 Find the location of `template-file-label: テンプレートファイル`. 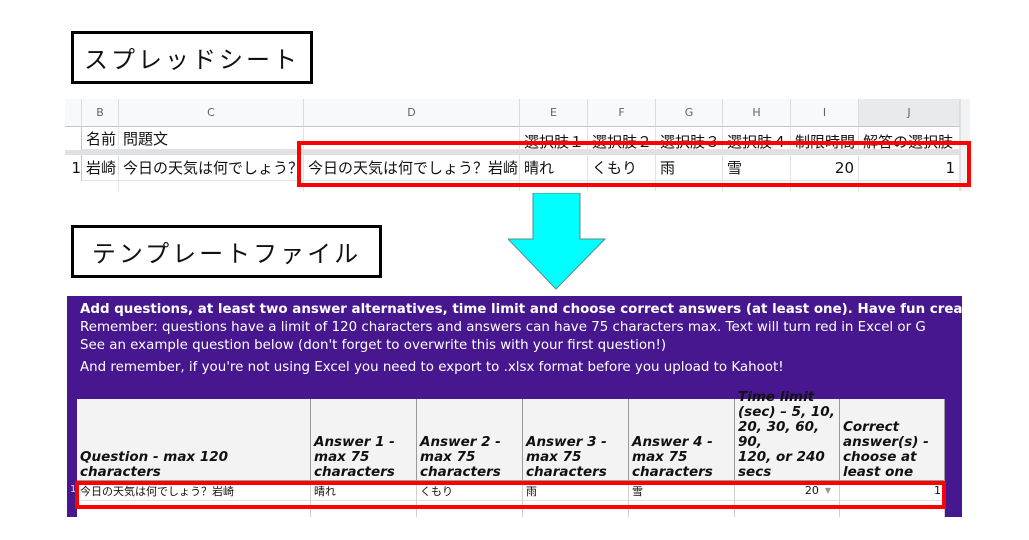

template-file-label: テンプレートファイル is located at coordinates (226, 251).